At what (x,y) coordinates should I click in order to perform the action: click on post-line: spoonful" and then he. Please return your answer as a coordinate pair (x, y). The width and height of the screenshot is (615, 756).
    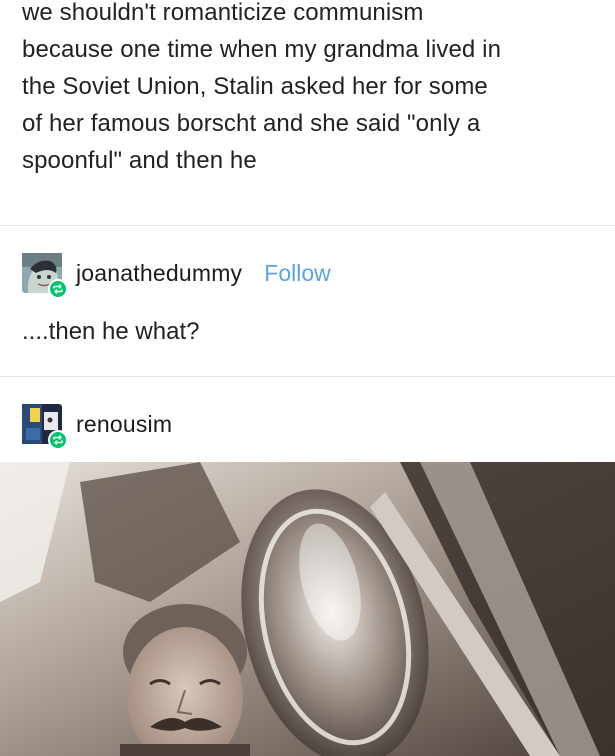
    Looking at the image, I should click on (139, 160).